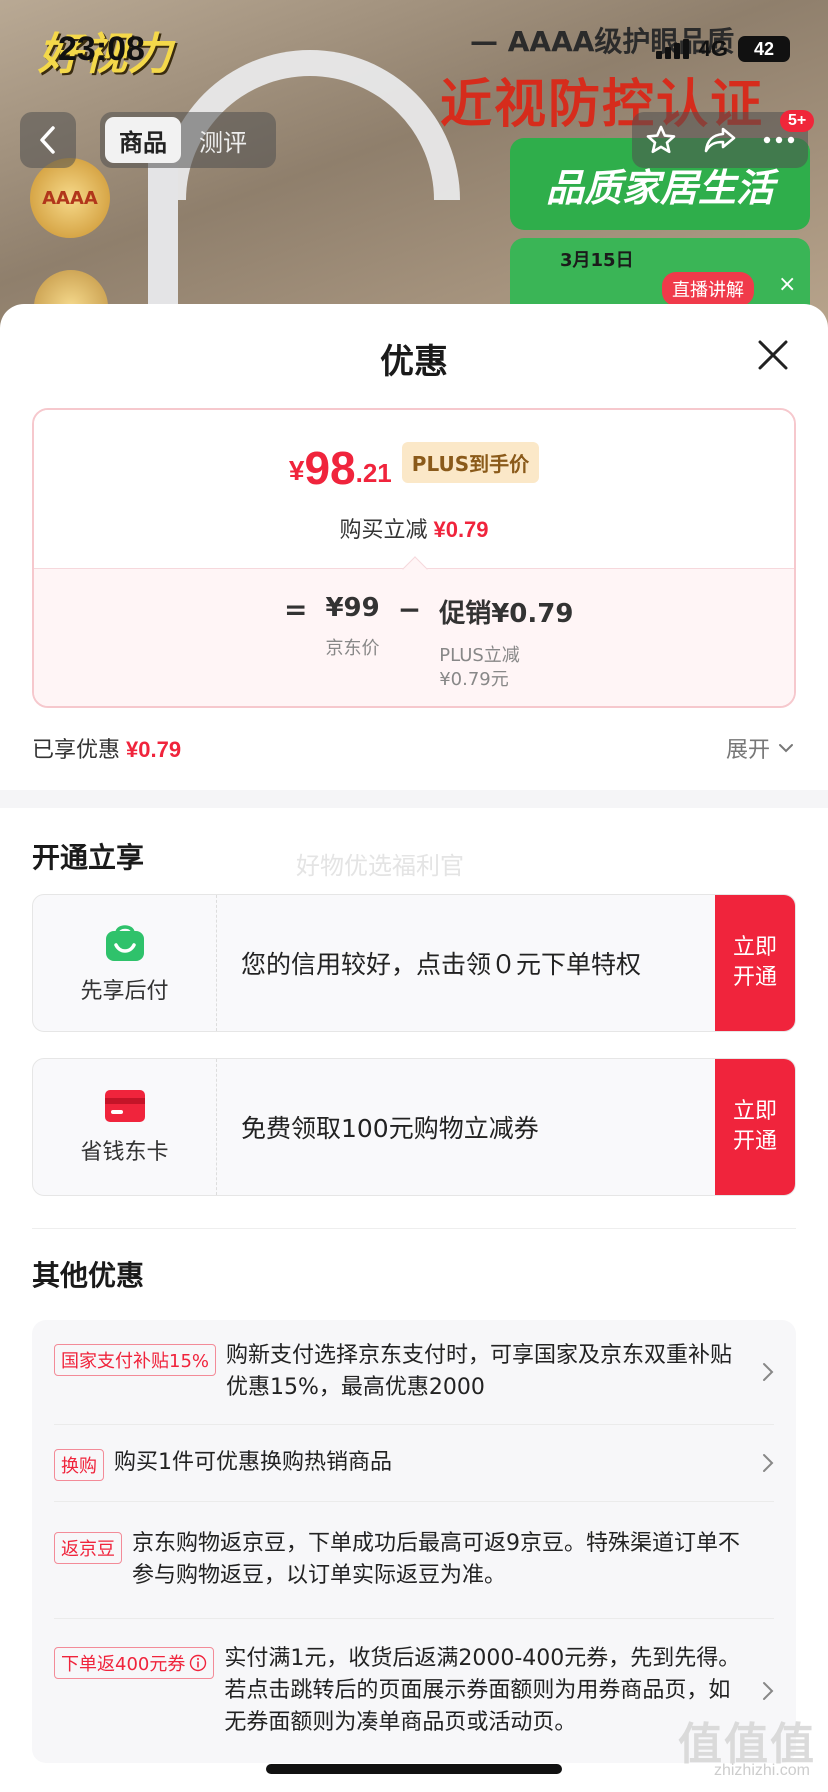 Image resolution: width=828 pixels, height=1792 pixels. What do you see at coordinates (390, 1128) in the screenshot?
I see `savecard-desc: 免费领取100元购物立减券` at bounding box center [390, 1128].